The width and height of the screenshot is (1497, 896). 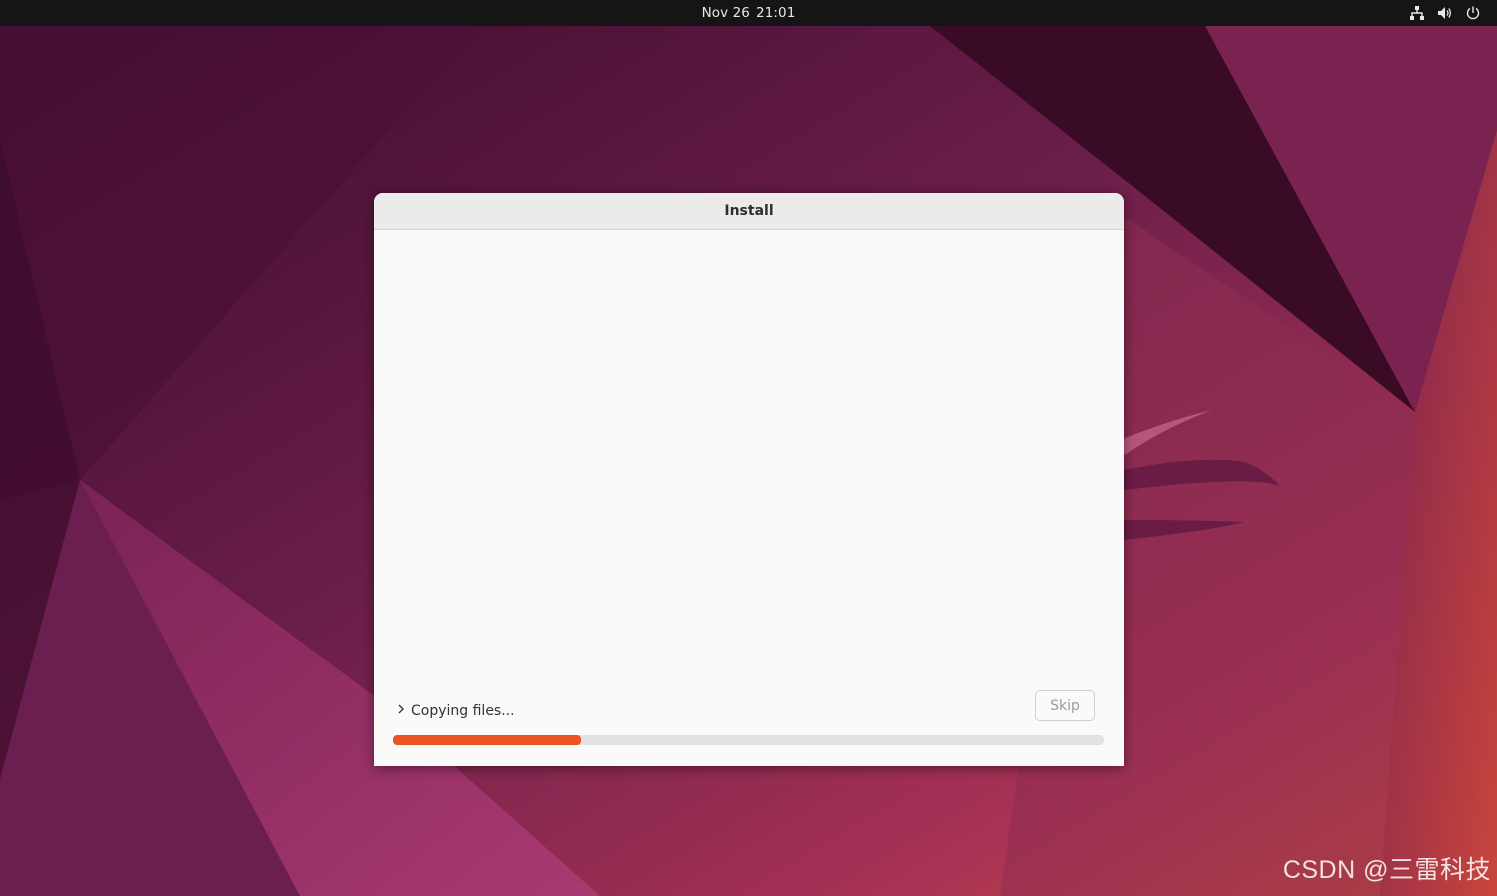 I want to click on progress-bar, so click(x=748, y=740).